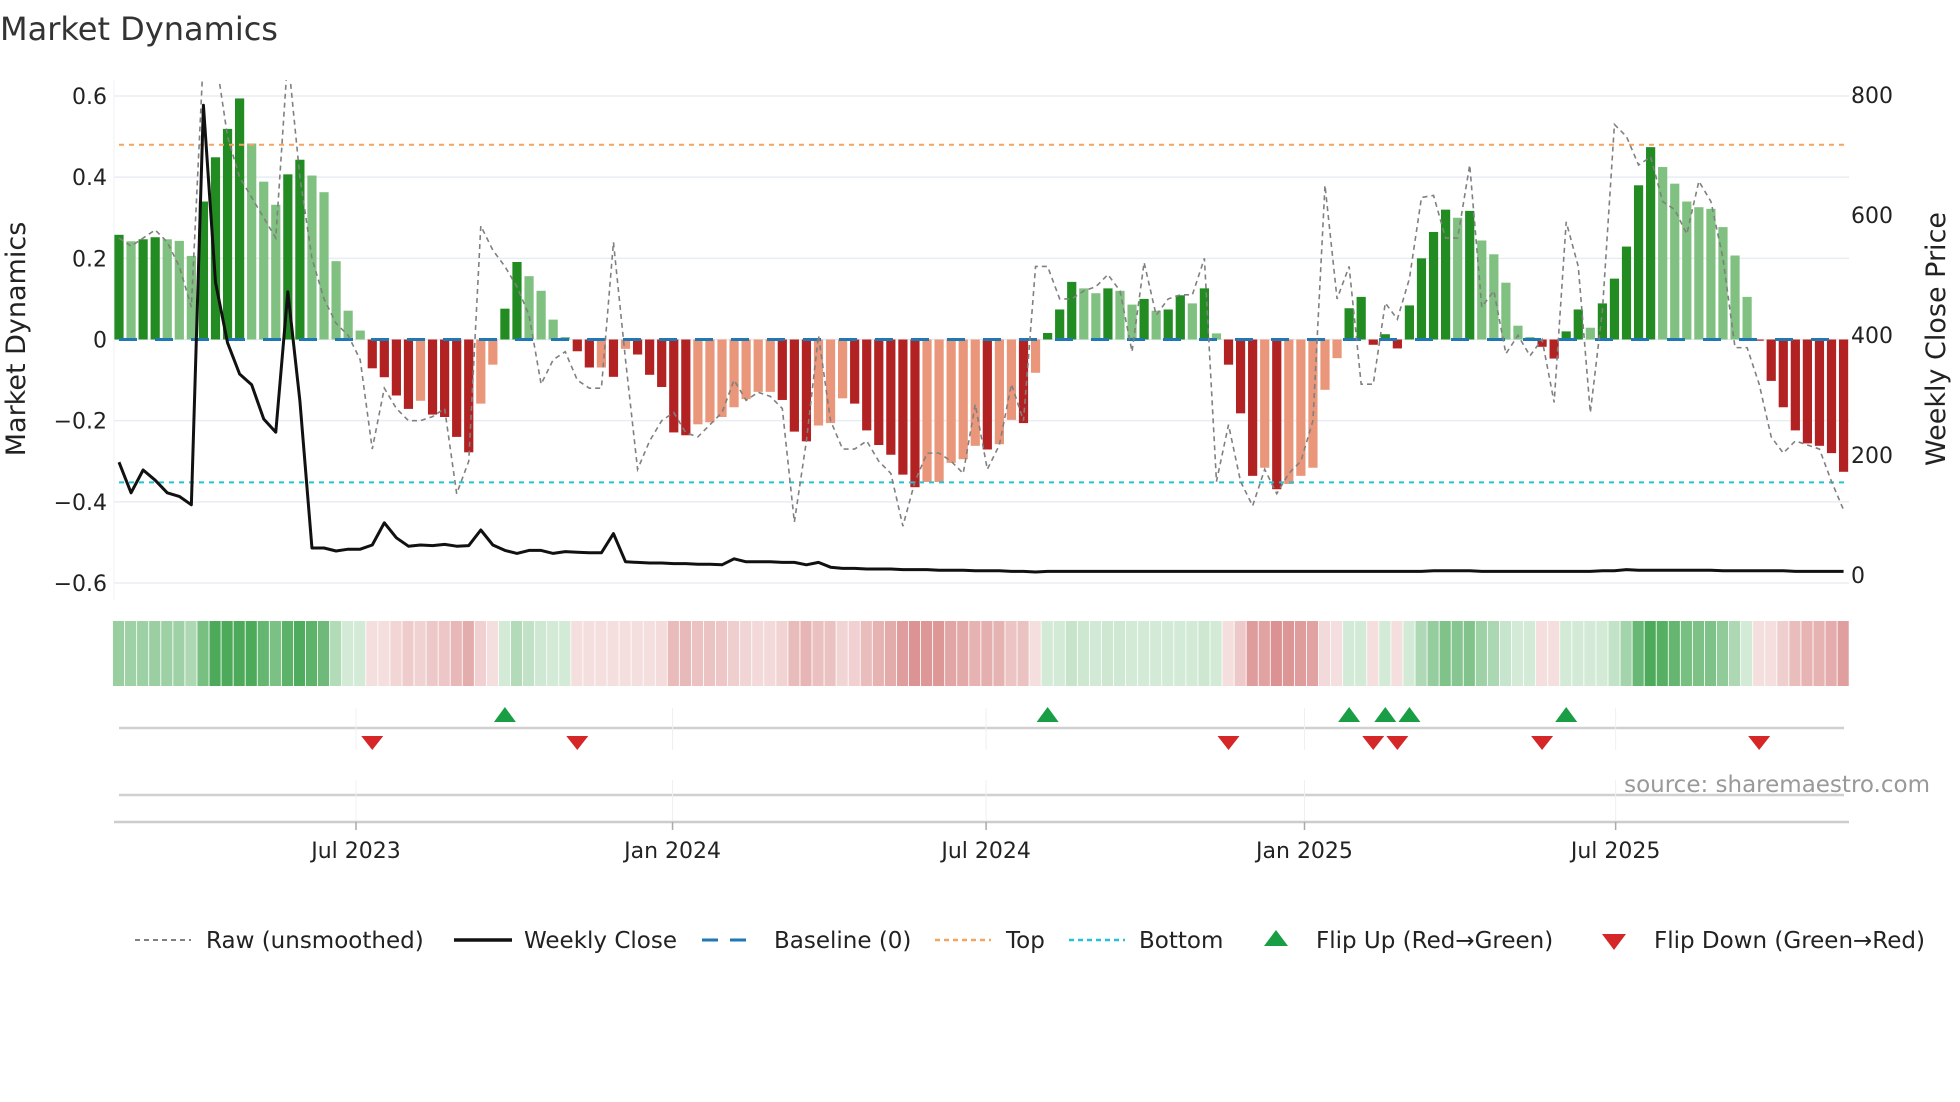 The height and width of the screenshot is (1102, 1960). Describe the element at coordinates (1872, 96) in the screenshot. I see `y2-tick-label: 800` at that location.